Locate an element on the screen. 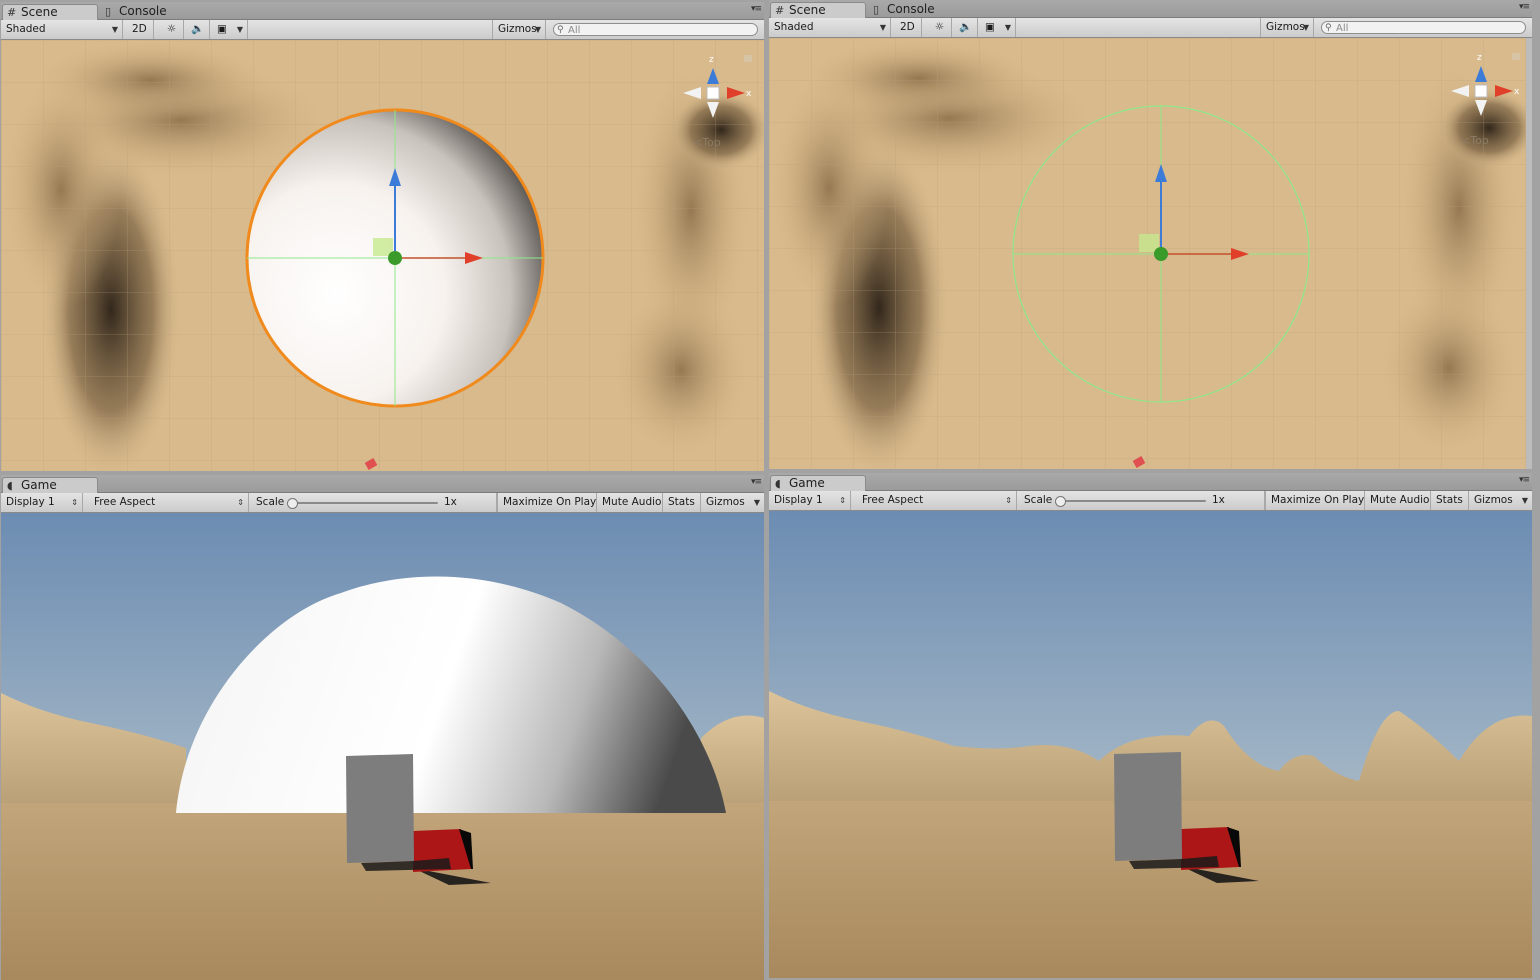  tab-console-label: Console is located at coordinates (143, 11).